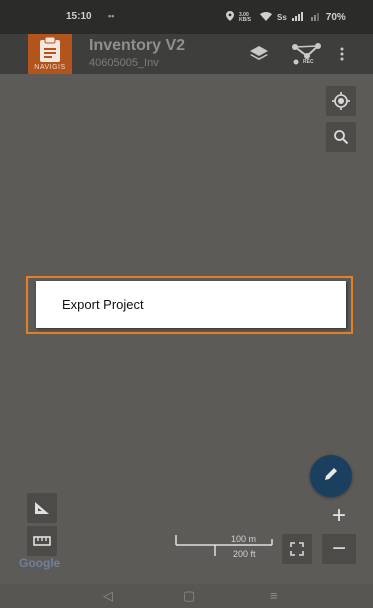 The height and width of the screenshot is (608, 373). Describe the element at coordinates (297, 549) in the screenshot. I see `fullscreen-icon` at that location.